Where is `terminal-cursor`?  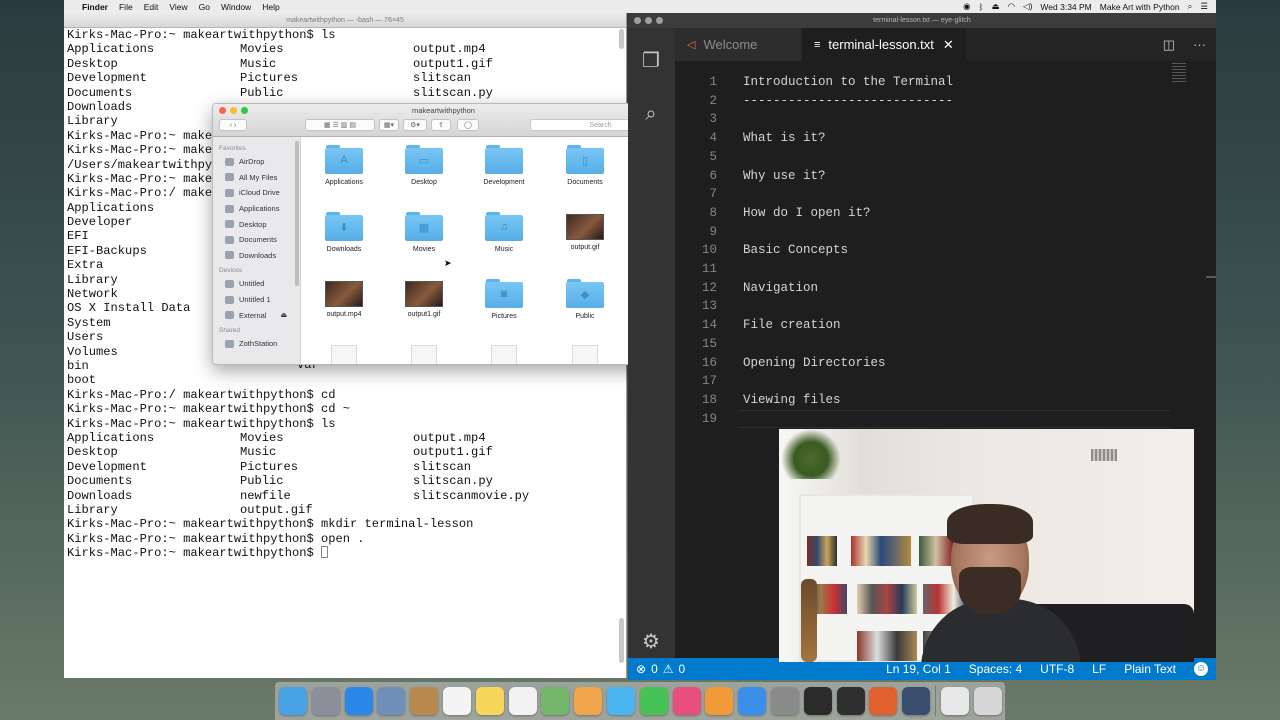 terminal-cursor is located at coordinates (325, 552).